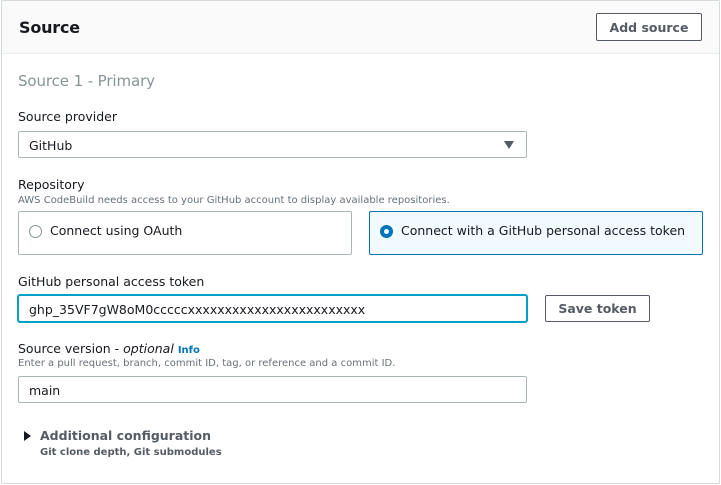  Describe the element at coordinates (126, 435) in the screenshot. I see `additional-configuration-label: Additional configuration` at that location.